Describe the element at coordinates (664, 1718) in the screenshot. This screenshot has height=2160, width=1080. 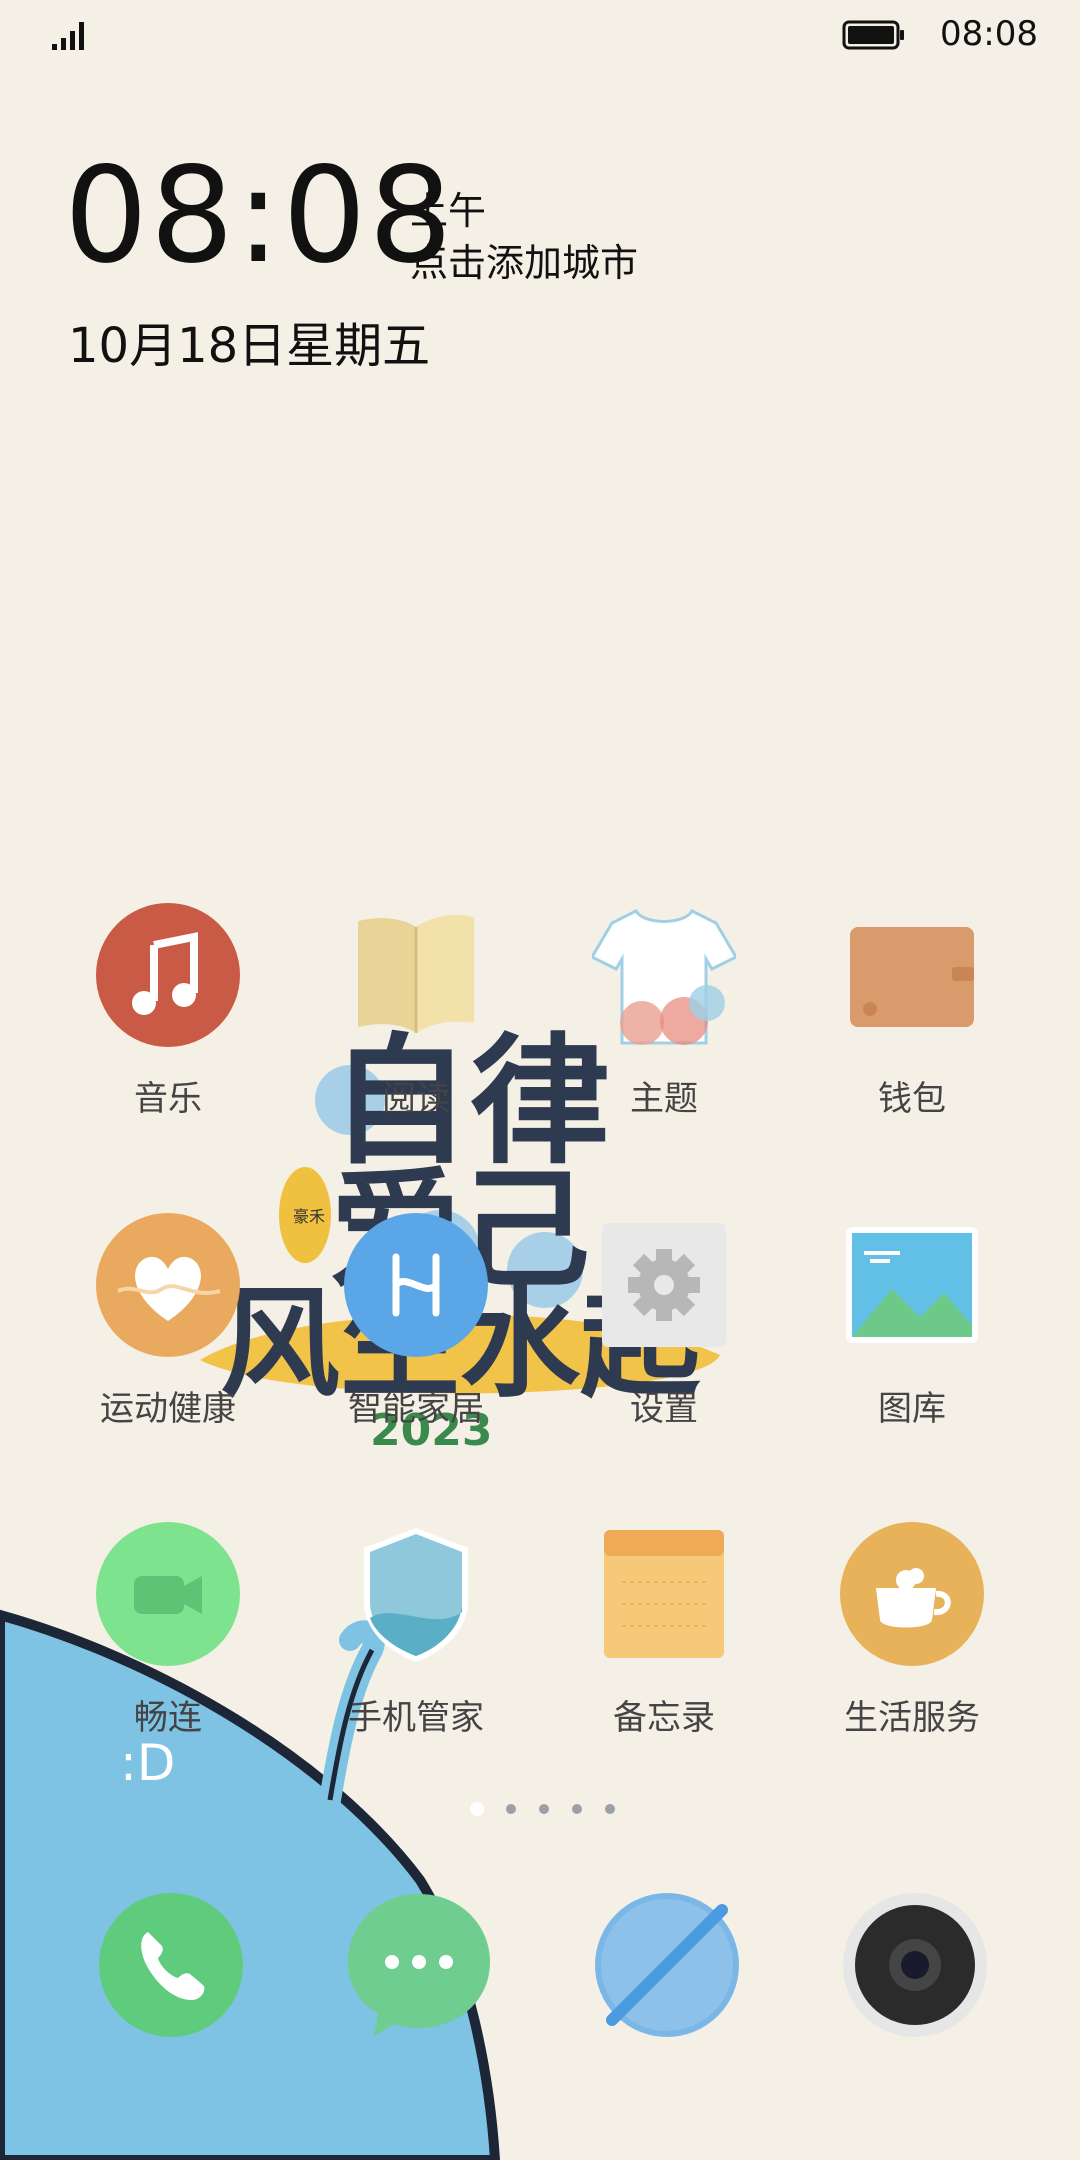
I see `app-label: 备忘录` at that location.